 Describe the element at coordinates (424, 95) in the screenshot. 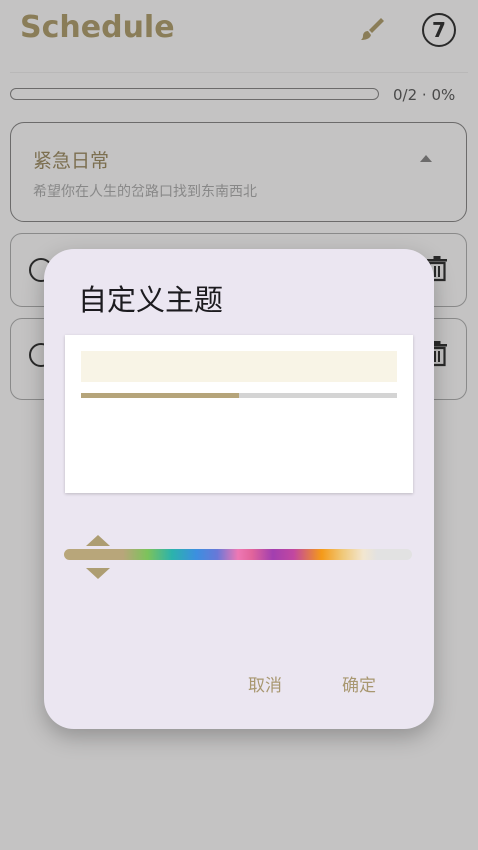

I see `progress-text: 0/2 · 0%` at that location.